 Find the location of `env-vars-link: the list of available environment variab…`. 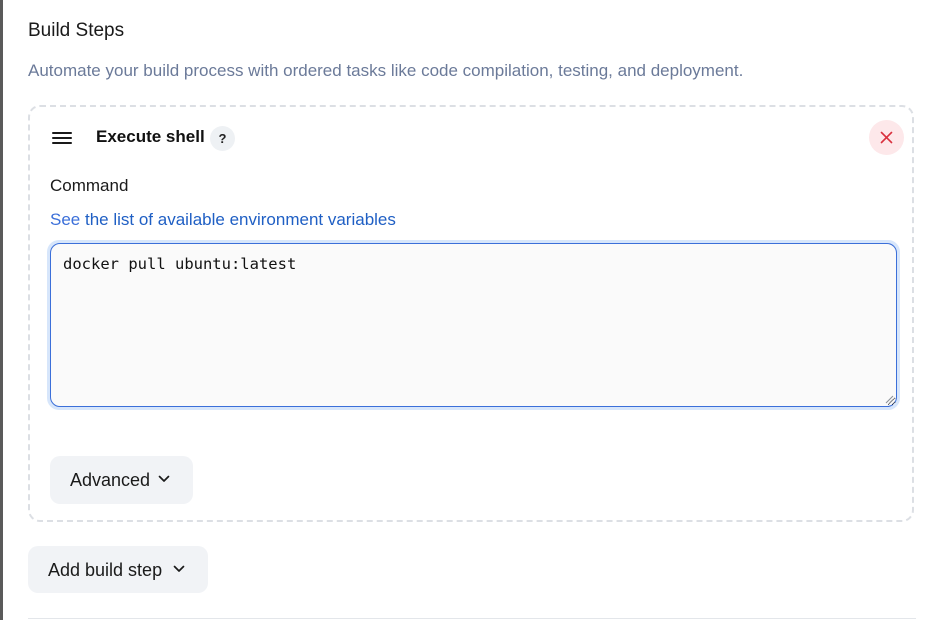

env-vars-link: the list of available environment variab… is located at coordinates (240, 219).